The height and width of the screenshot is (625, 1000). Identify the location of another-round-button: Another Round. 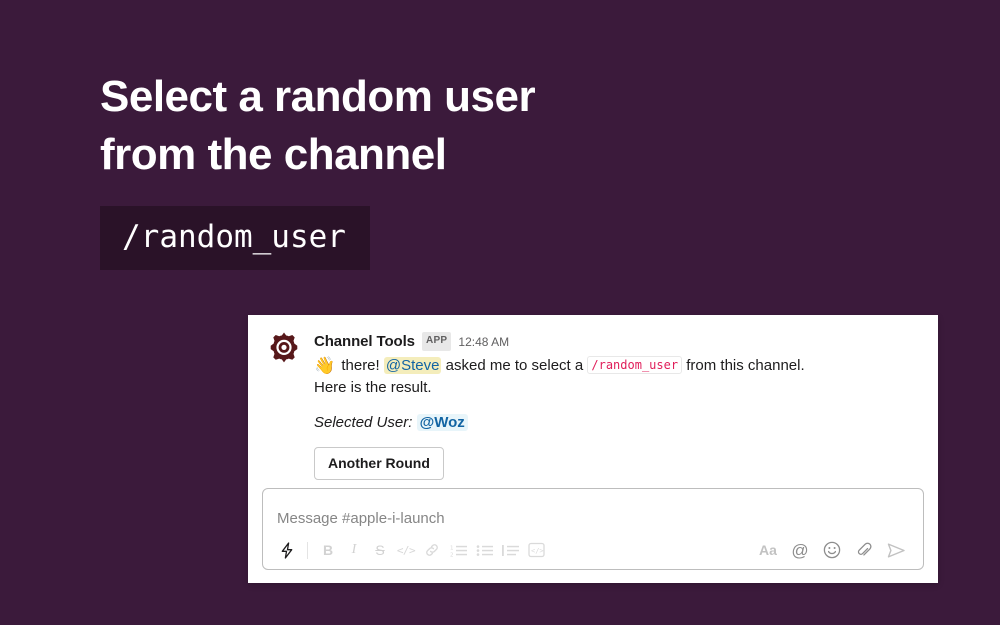
(379, 463).